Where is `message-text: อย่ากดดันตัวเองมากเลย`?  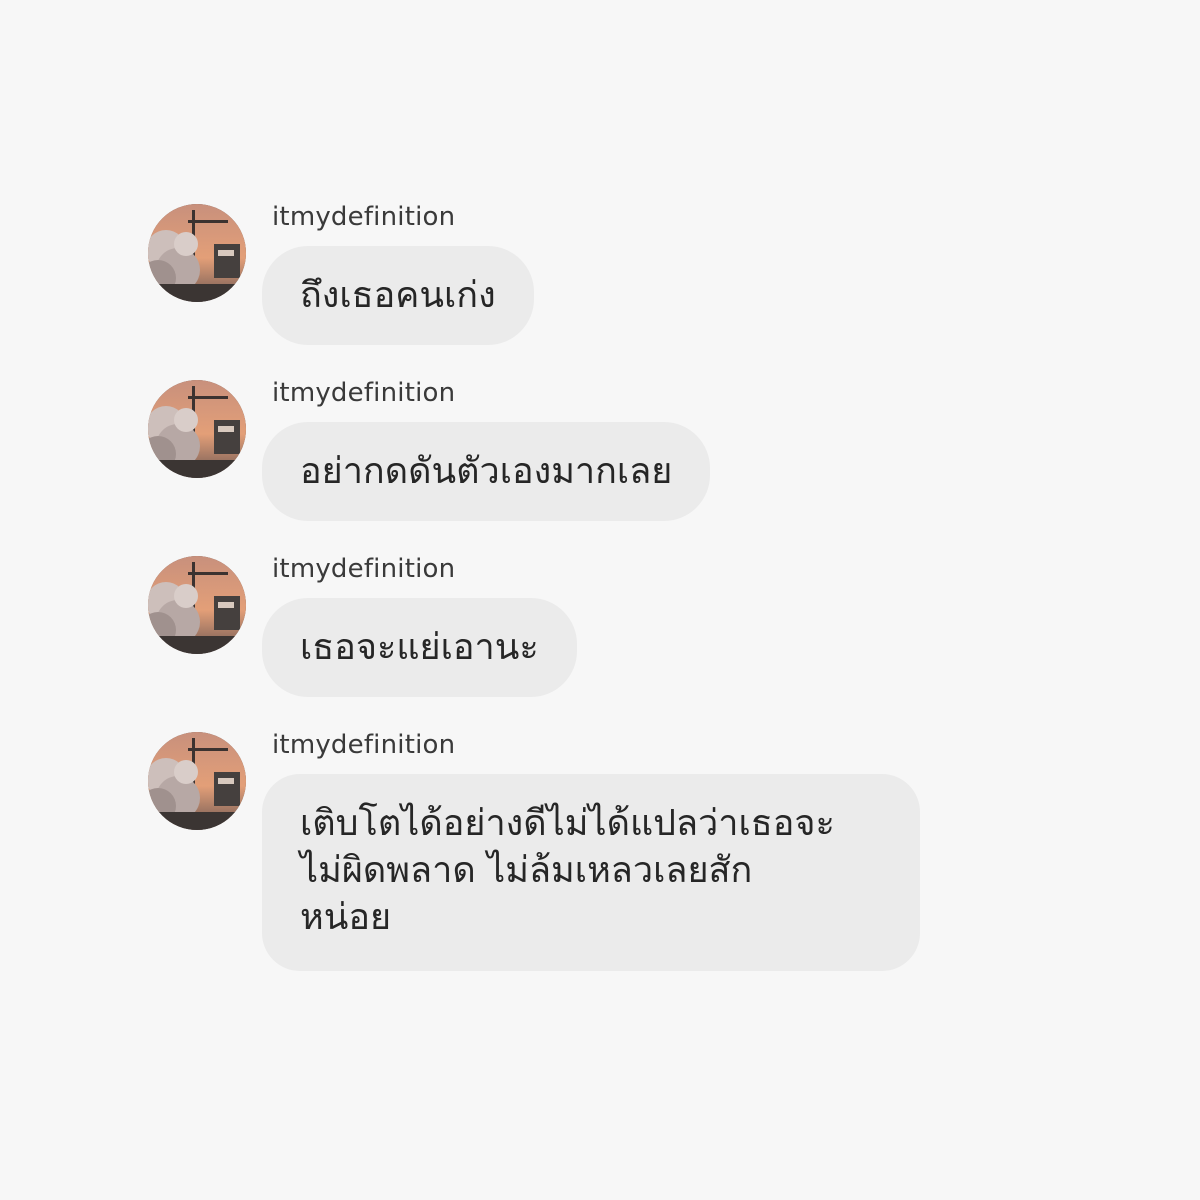
message-text: อย่ากดดันตัวเองมากเลย is located at coordinates (486, 471).